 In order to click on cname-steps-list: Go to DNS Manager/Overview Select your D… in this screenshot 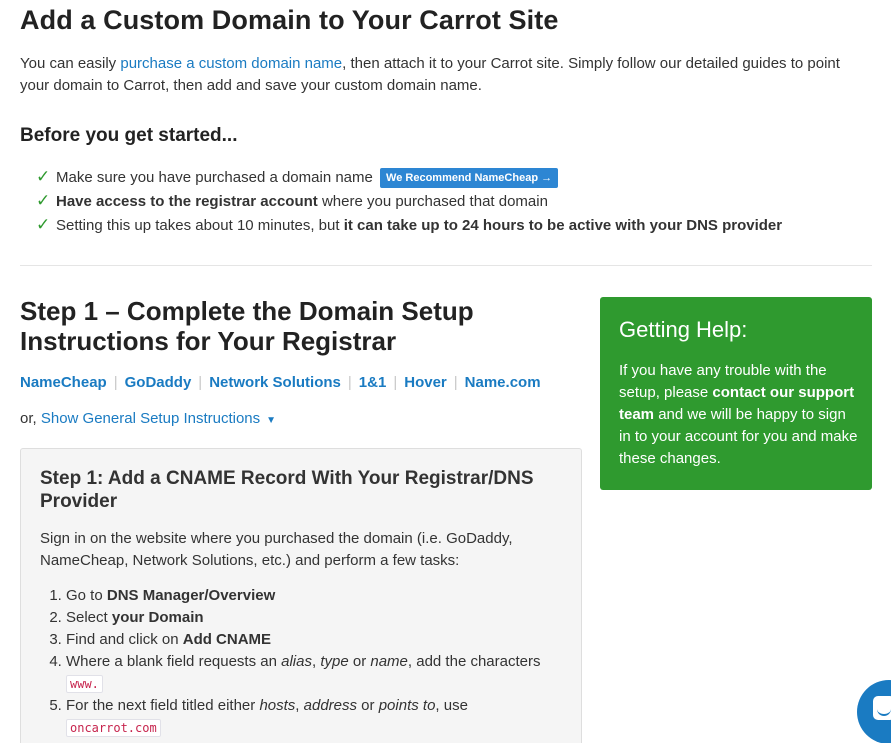, I will do `click(303, 662)`.